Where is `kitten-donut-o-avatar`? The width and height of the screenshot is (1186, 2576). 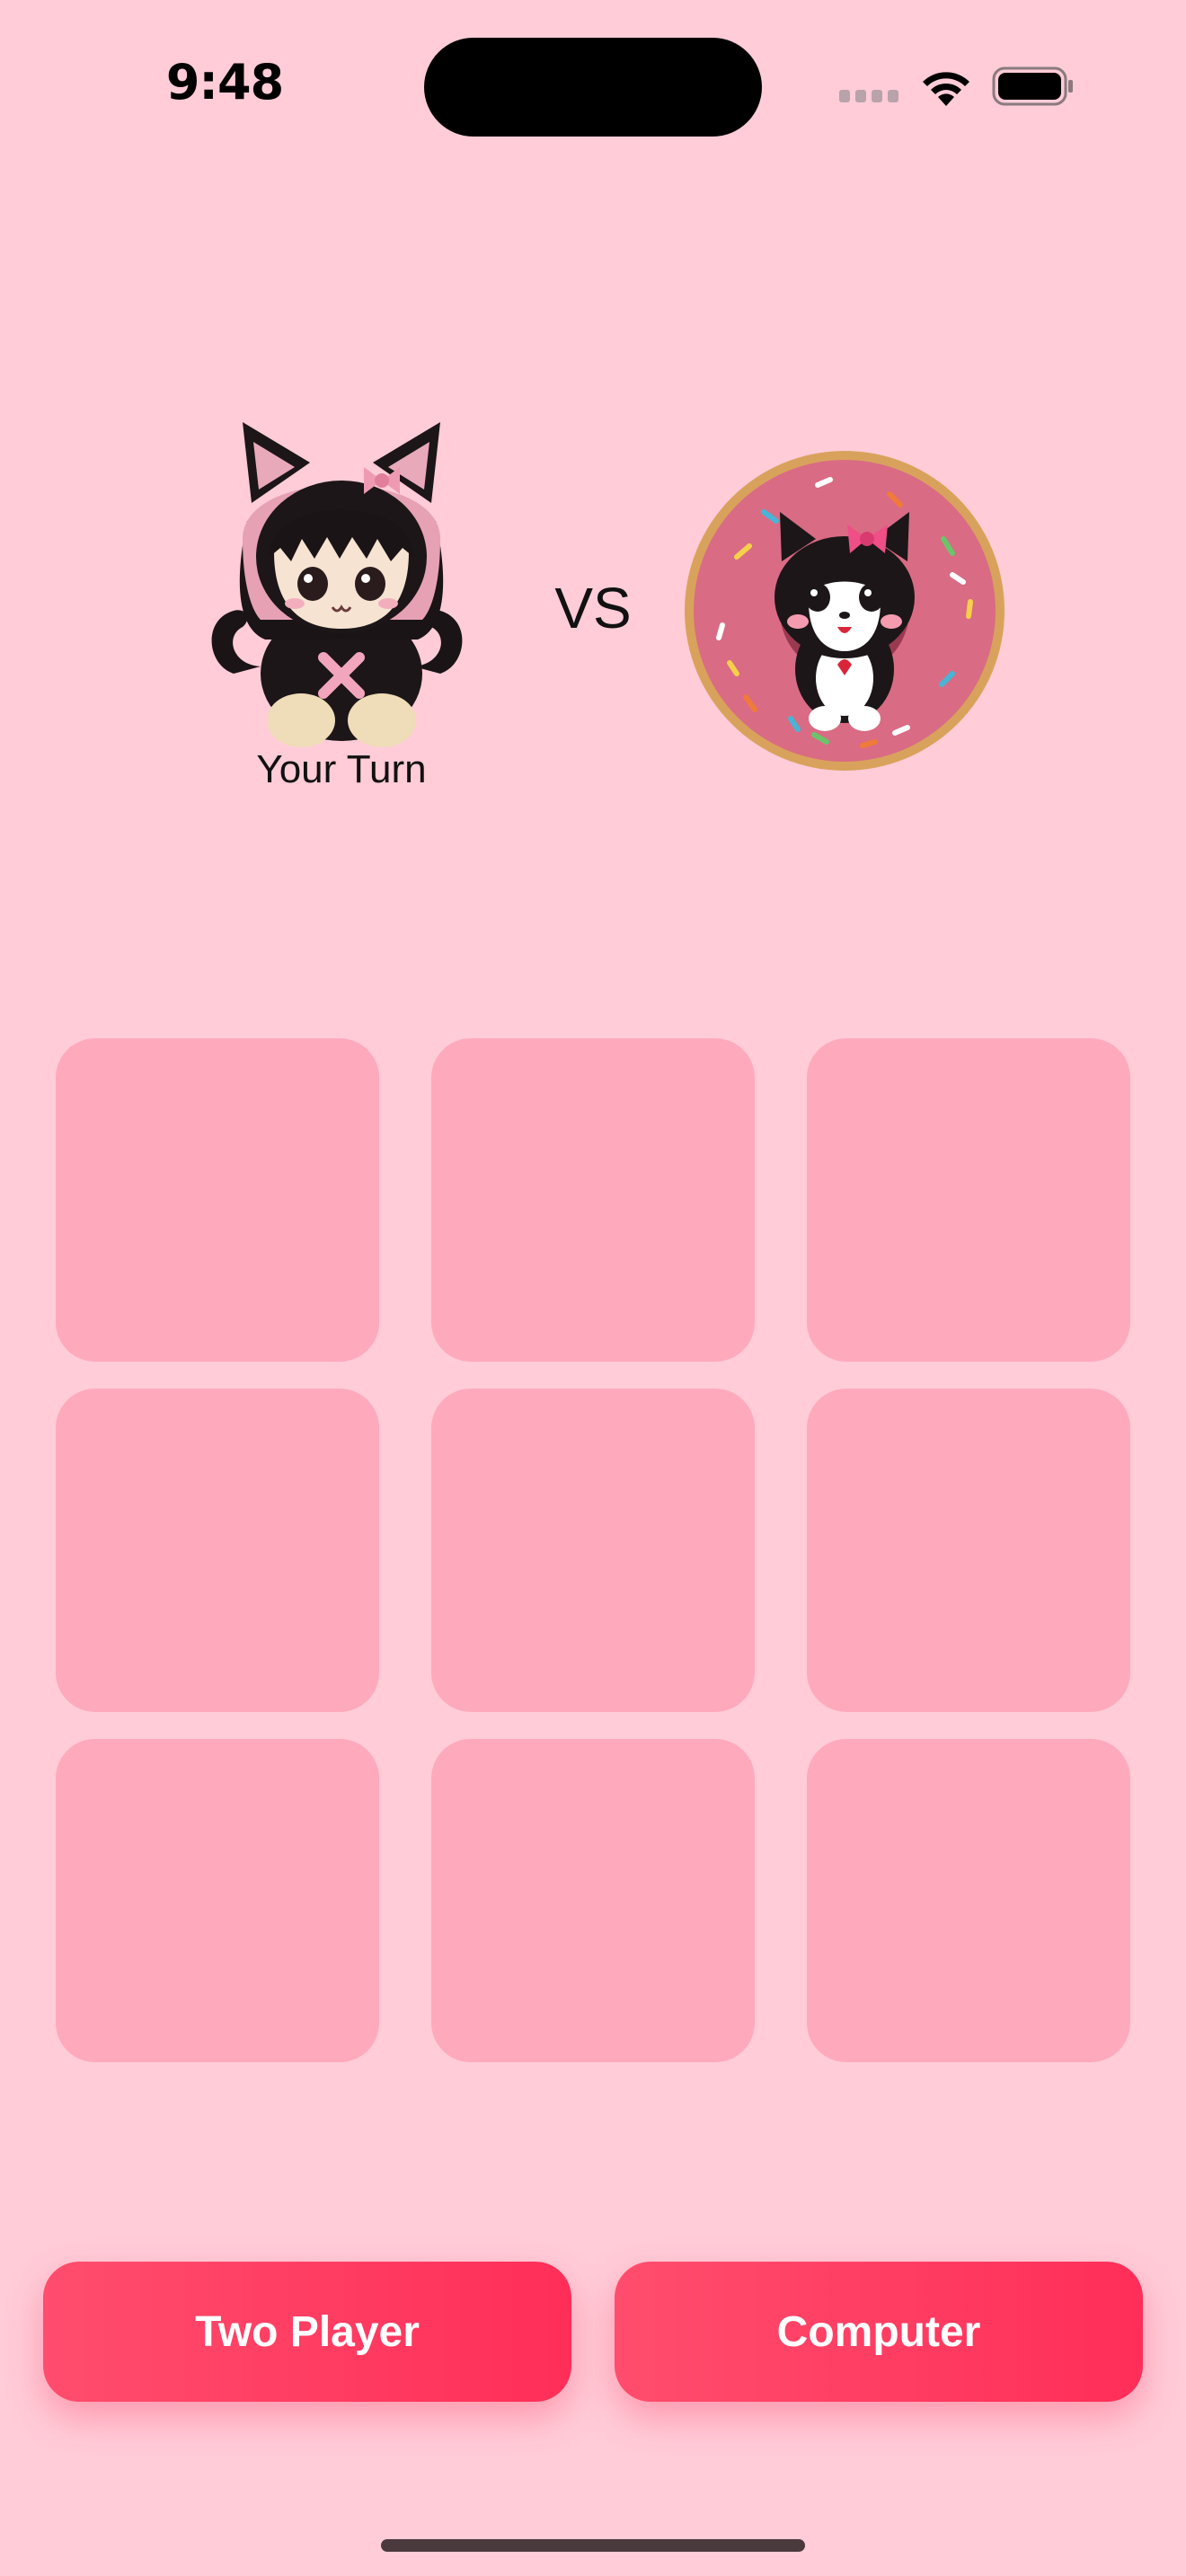 kitten-donut-o-avatar is located at coordinates (845, 611).